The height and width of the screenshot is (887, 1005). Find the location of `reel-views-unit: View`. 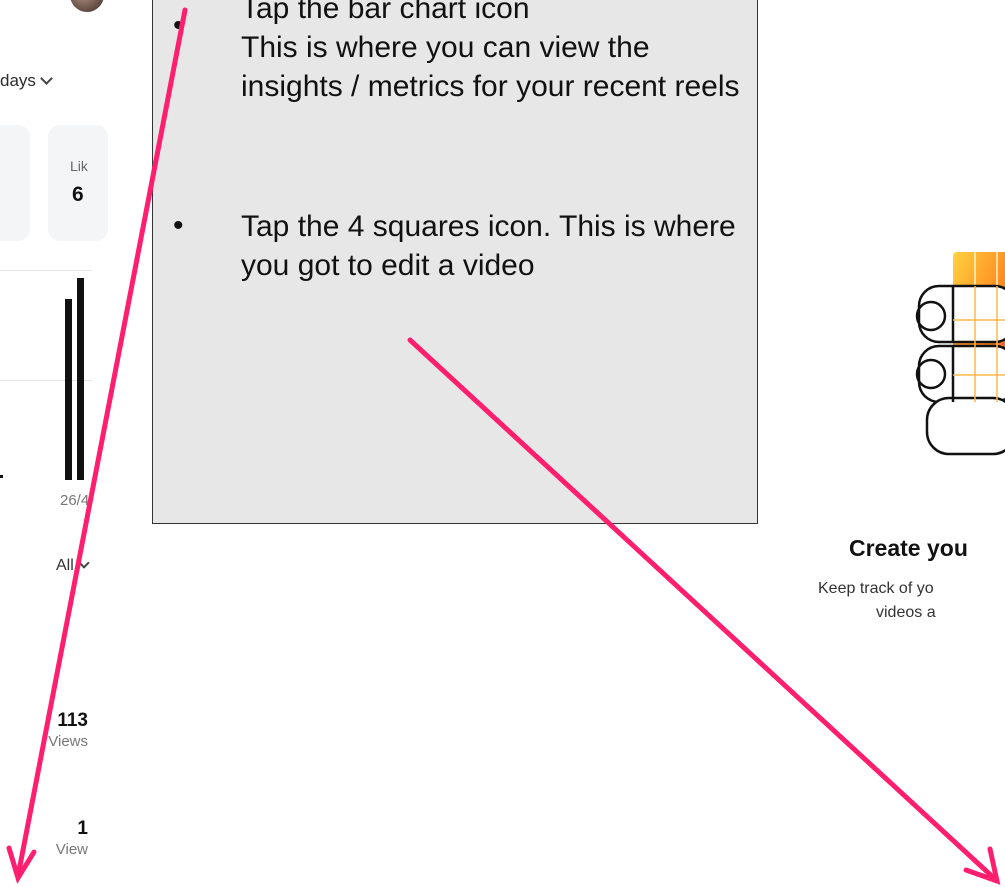

reel-views-unit: View is located at coordinates (71, 849).